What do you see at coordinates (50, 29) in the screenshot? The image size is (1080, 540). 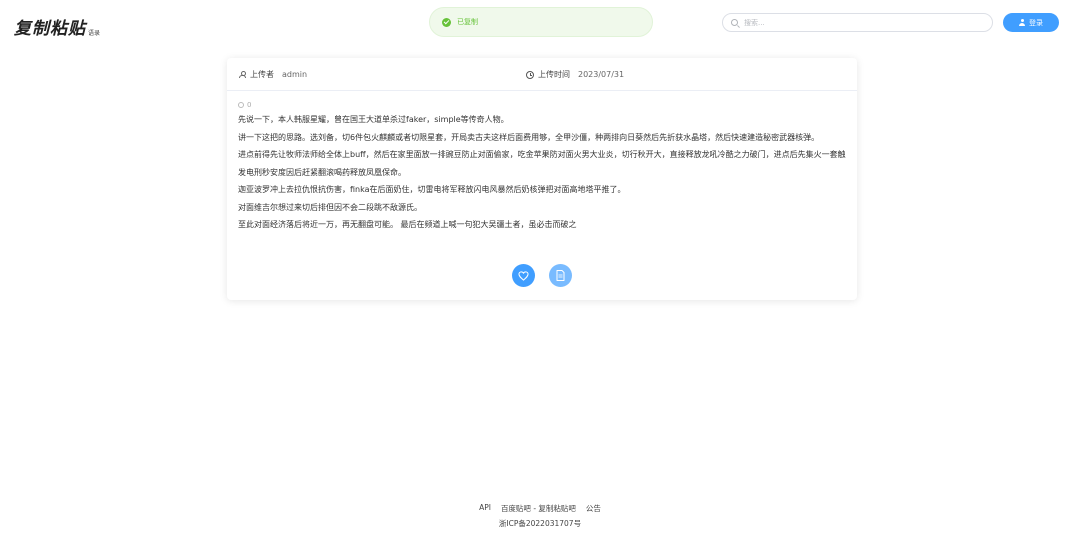 I see `logo-title: 复制粘贴` at bounding box center [50, 29].